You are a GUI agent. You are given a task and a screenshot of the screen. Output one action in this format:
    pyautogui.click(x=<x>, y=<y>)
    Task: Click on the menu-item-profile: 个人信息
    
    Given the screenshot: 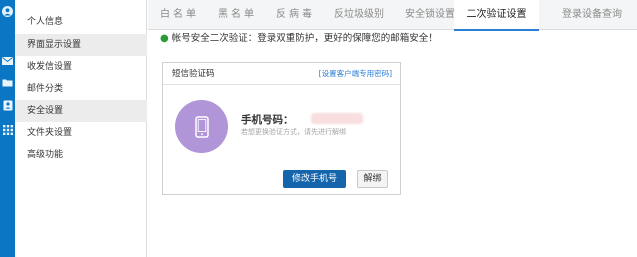 What is the action you would take?
    pyautogui.click(x=81, y=22)
    